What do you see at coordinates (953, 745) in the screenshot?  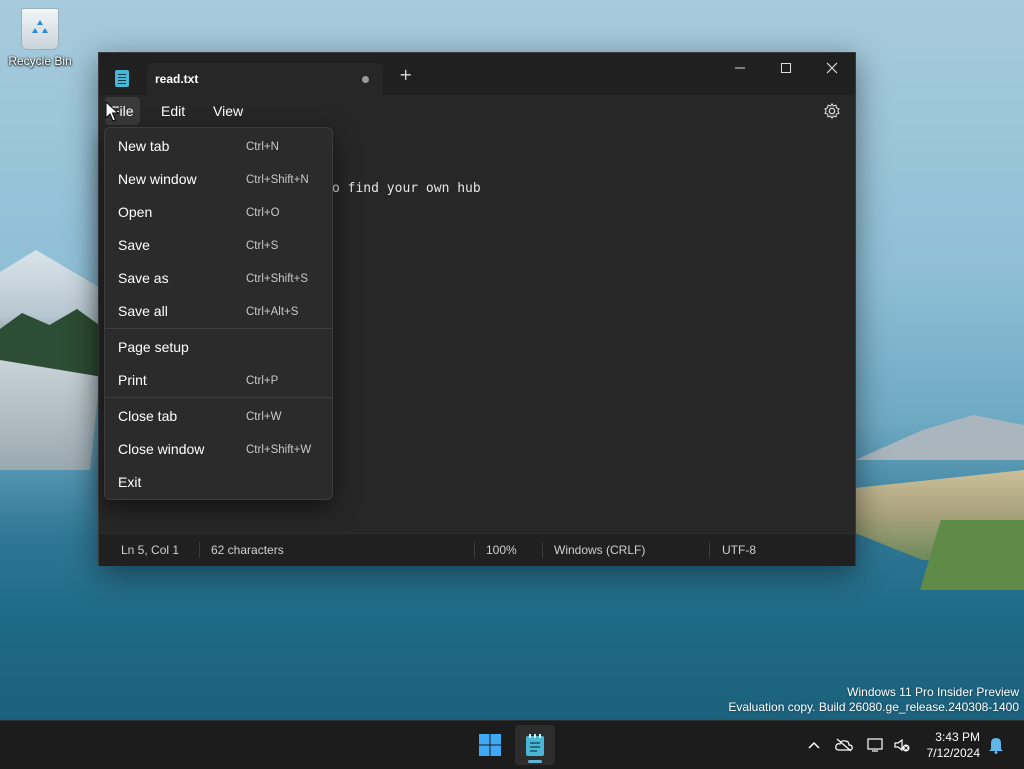 I see `taskbar-clock: 3:43 PM 7/12/2024` at bounding box center [953, 745].